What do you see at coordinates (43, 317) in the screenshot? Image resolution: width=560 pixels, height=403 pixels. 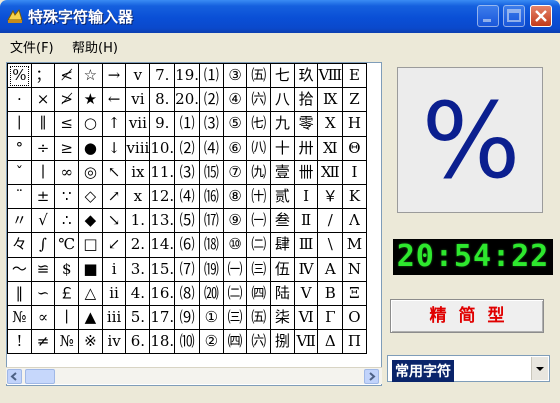 I see `char-cell: ∝` at bounding box center [43, 317].